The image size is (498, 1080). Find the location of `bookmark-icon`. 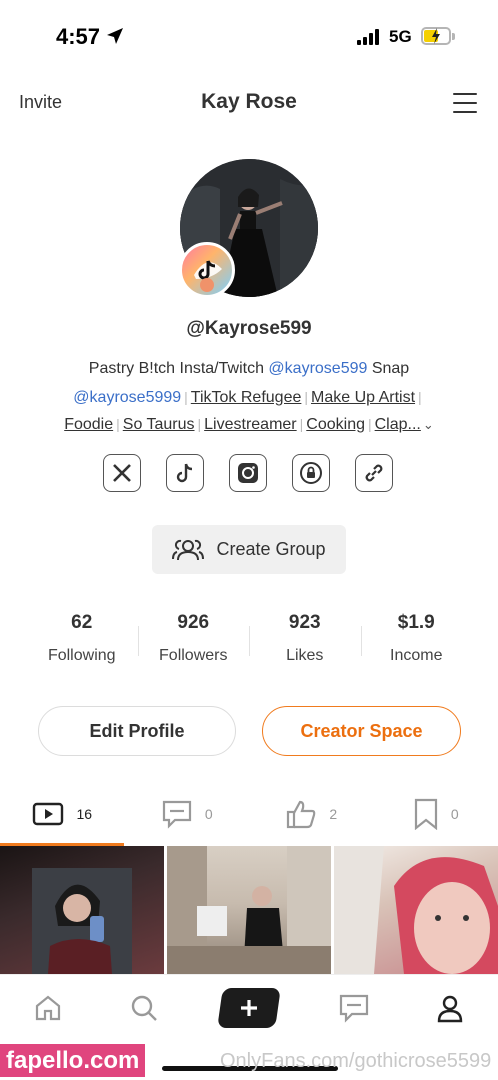

bookmark-icon is located at coordinates (425, 814).